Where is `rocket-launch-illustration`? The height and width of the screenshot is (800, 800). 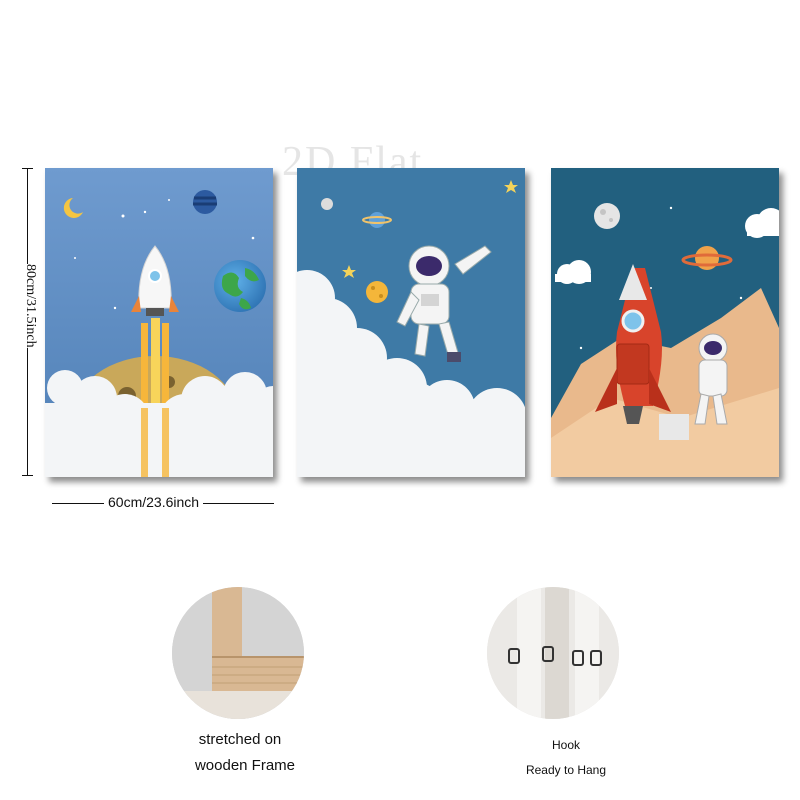
rocket-launch-illustration is located at coordinates (159, 322).